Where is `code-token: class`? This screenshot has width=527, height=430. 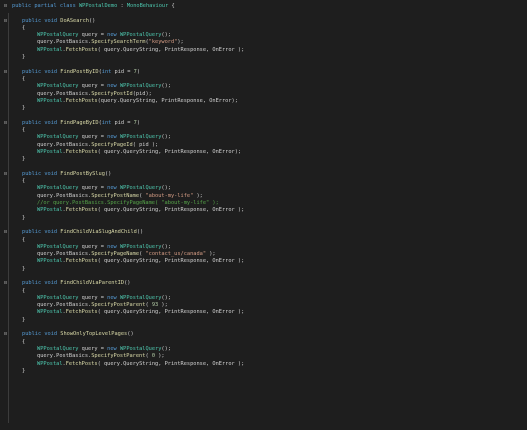
code-token: class is located at coordinates (69, 6).